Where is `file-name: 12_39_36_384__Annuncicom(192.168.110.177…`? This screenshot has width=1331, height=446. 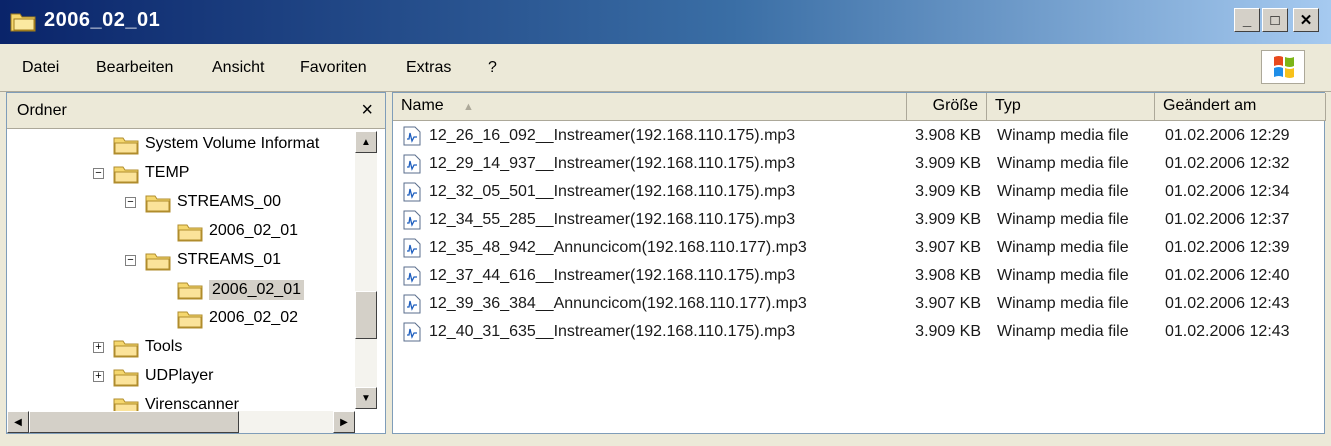
file-name: 12_39_36_384__Annuncicom(192.168.110.177… is located at coordinates (618, 303).